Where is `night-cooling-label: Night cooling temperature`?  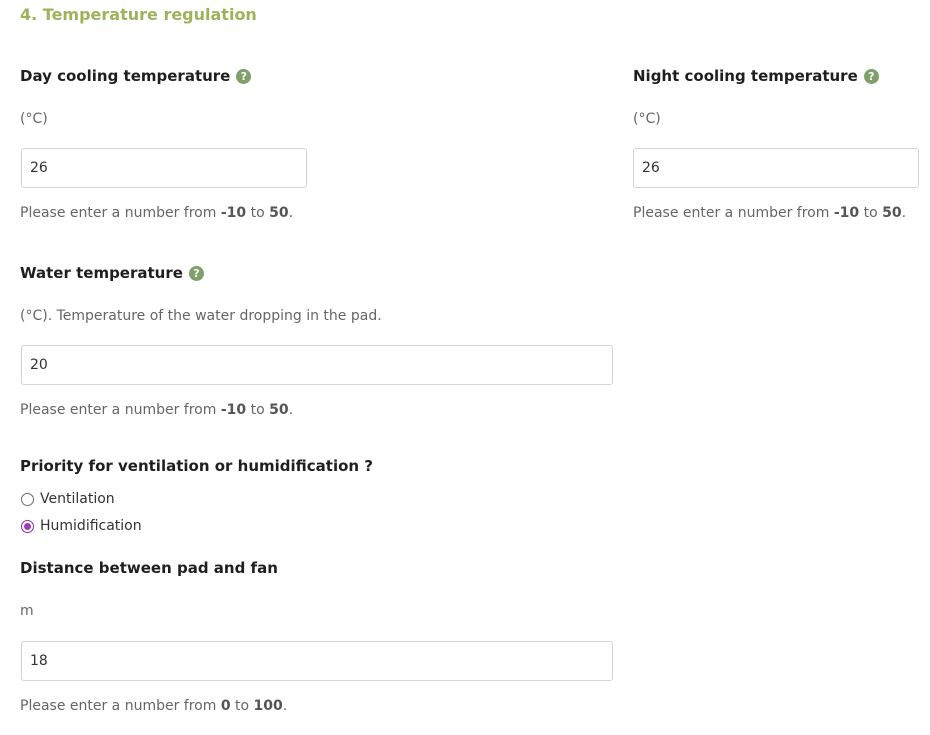
night-cooling-label: Night cooling temperature is located at coordinates (745, 76).